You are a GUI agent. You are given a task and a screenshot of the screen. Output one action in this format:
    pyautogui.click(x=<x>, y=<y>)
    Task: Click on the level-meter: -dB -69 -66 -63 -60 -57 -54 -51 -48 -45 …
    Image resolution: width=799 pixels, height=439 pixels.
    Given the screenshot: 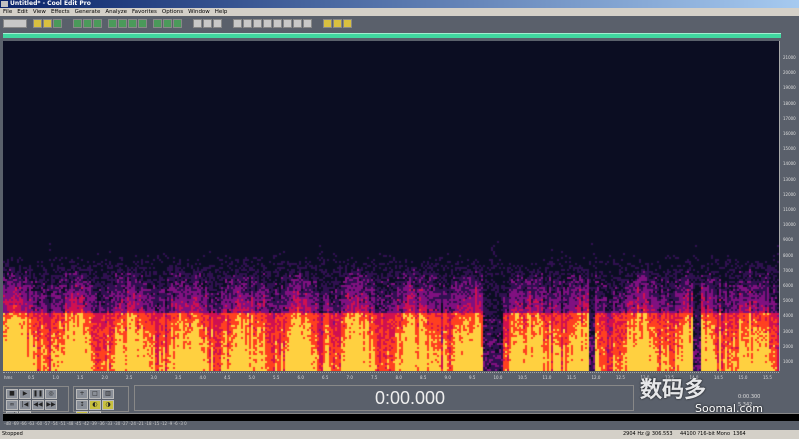 What is the action you would take?
    pyautogui.click(x=401, y=421)
    